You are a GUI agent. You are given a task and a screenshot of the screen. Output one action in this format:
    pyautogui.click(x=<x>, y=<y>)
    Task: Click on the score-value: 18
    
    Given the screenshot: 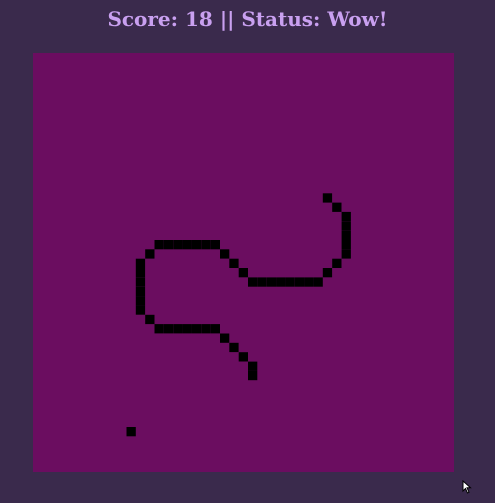 What is the action you would take?
    pyautogui.click(x=199, y=19)
    